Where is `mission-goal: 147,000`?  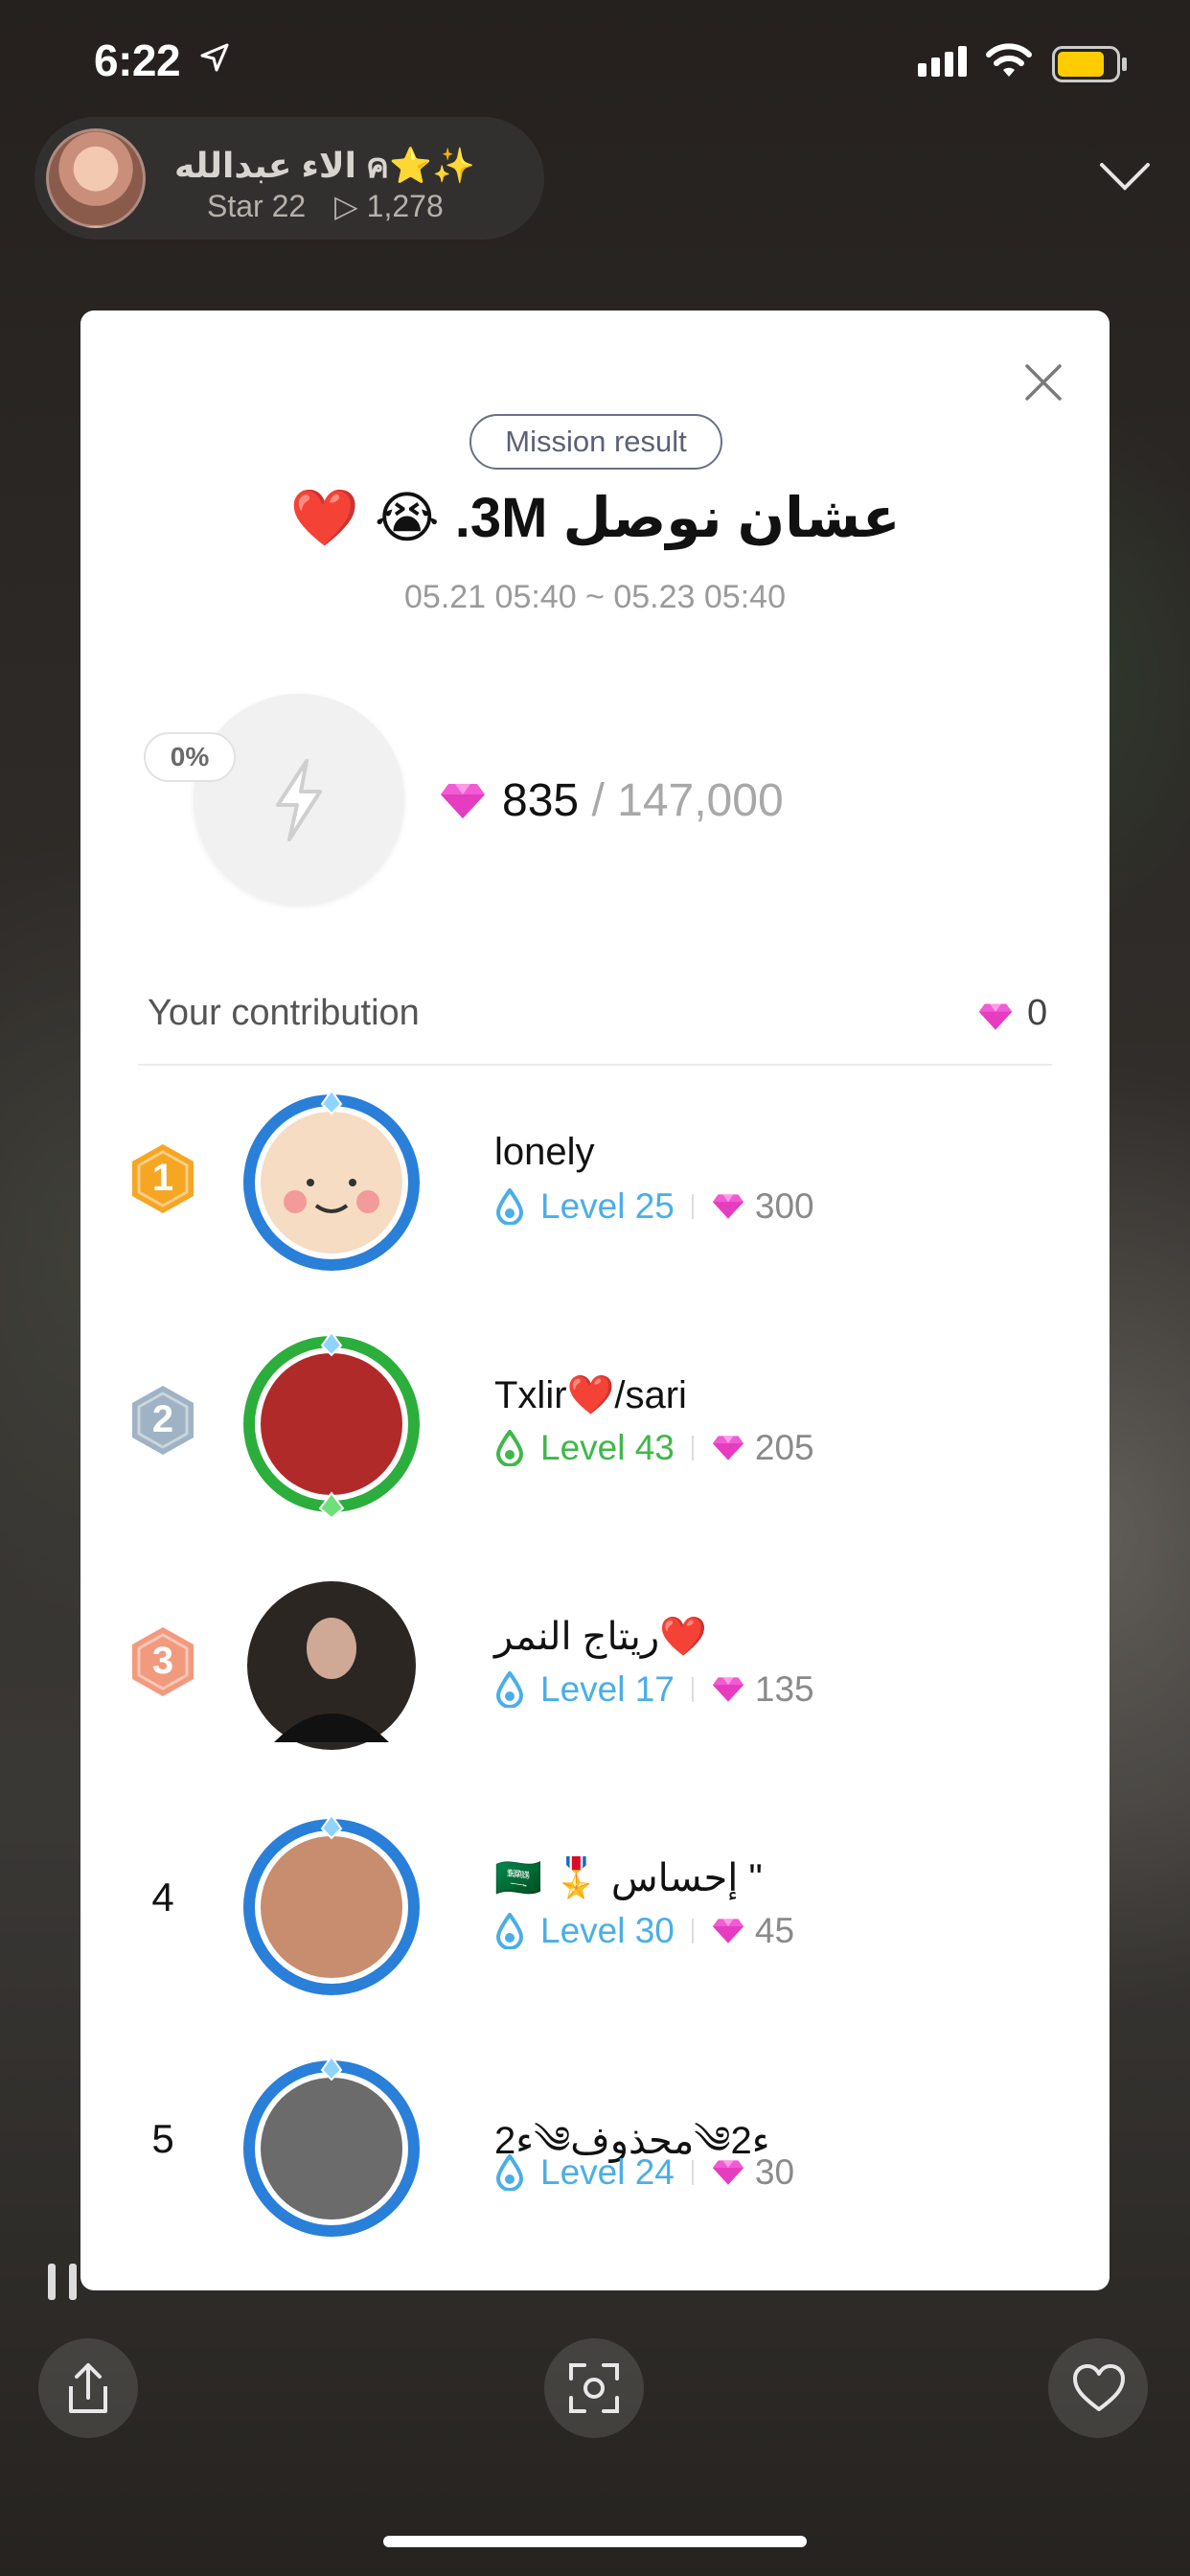
mission-goal: 147,000 is located at coordinates (700, 800).